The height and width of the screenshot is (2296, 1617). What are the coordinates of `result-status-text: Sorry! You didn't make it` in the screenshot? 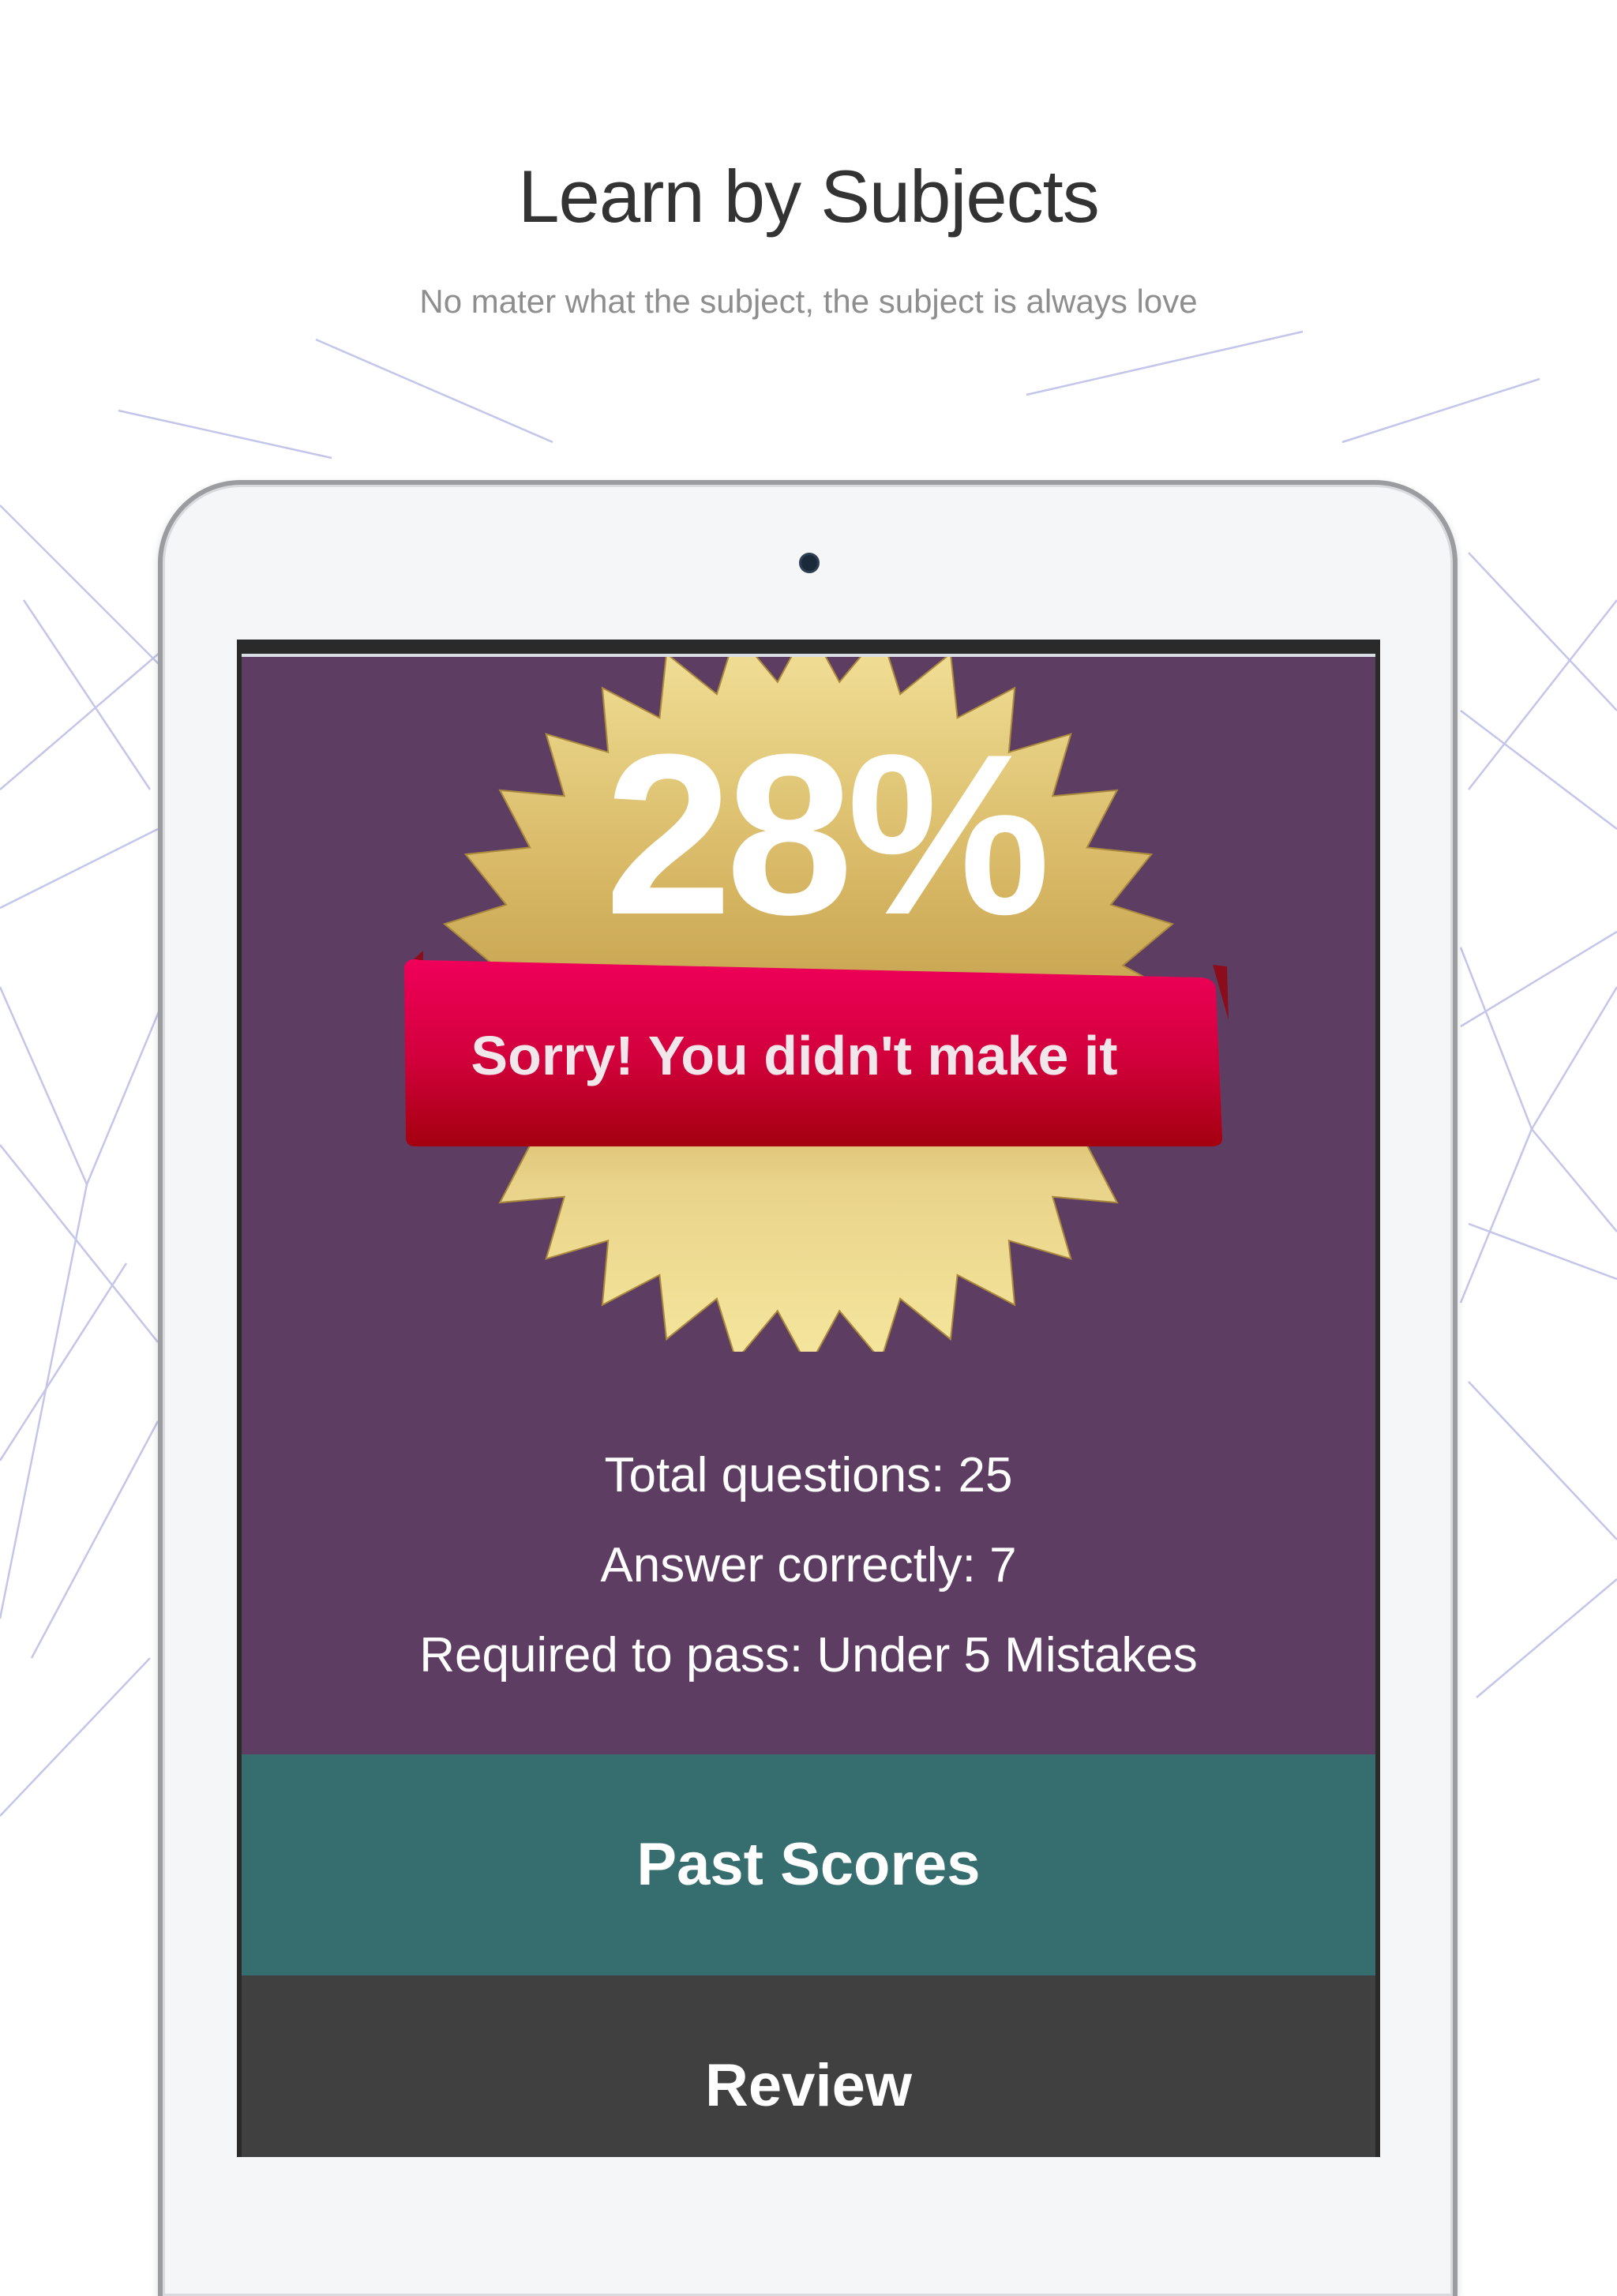 It's located at (794, 1055).